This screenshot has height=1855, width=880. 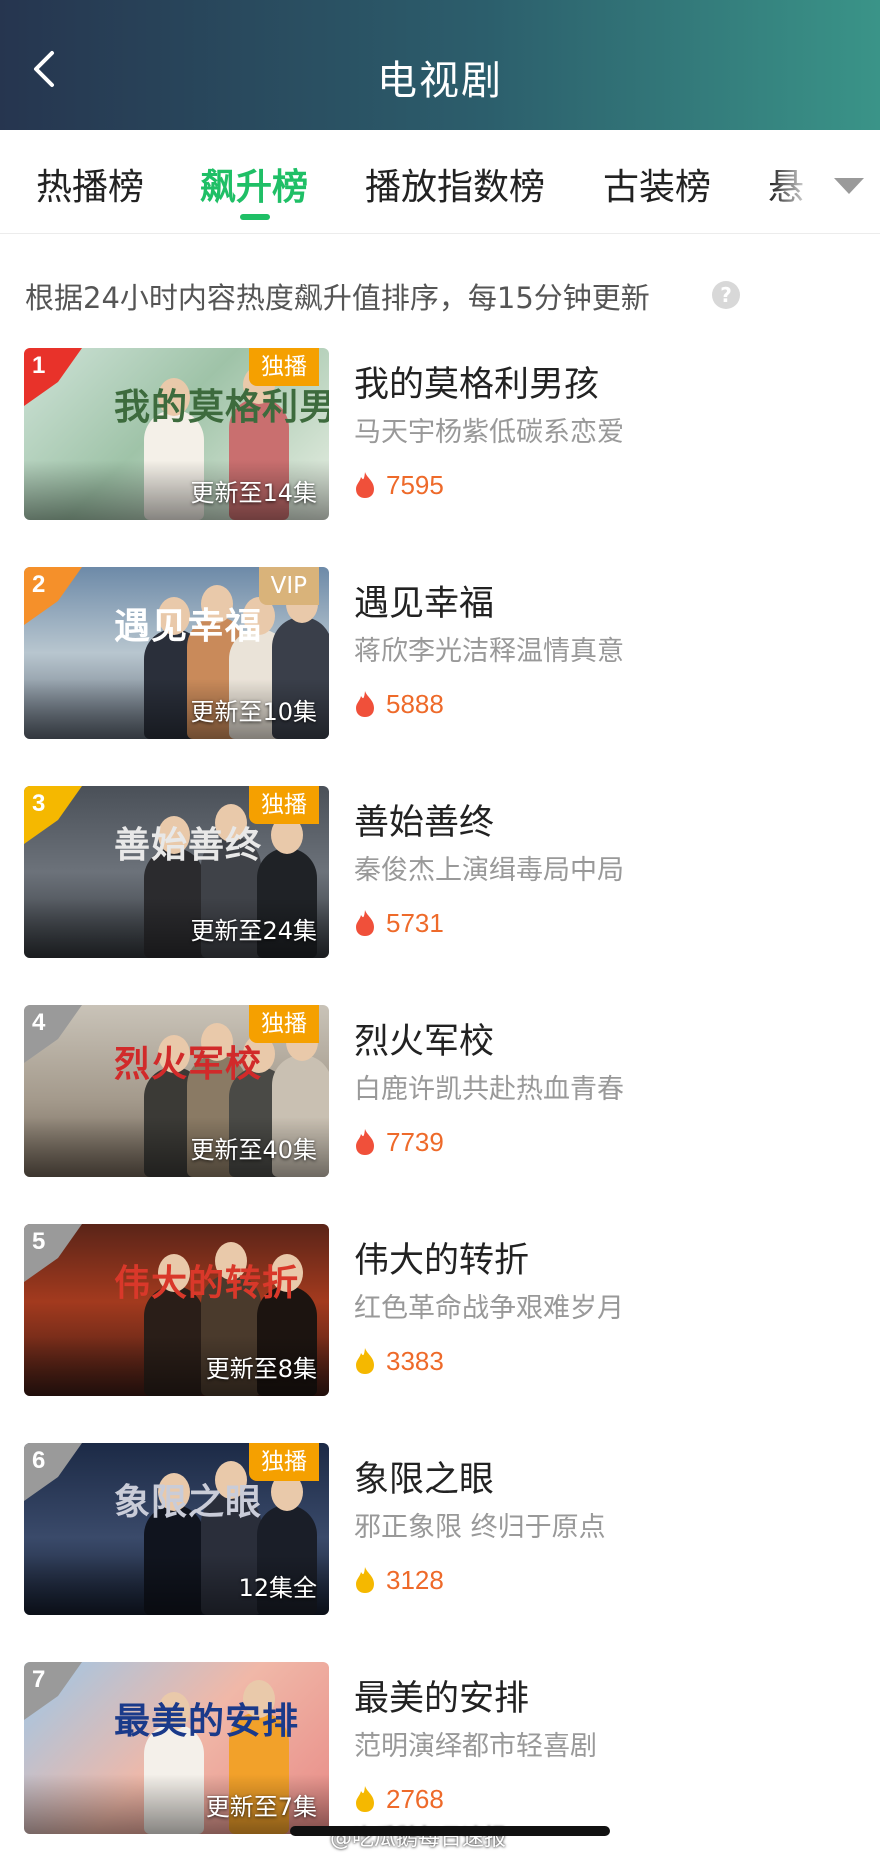 What do you see at coordinates (176, 1091) in the screenshot?
I see `poster-image: 烈火军校 4 独播 更新至40集` at bounding box center [176, 1091].